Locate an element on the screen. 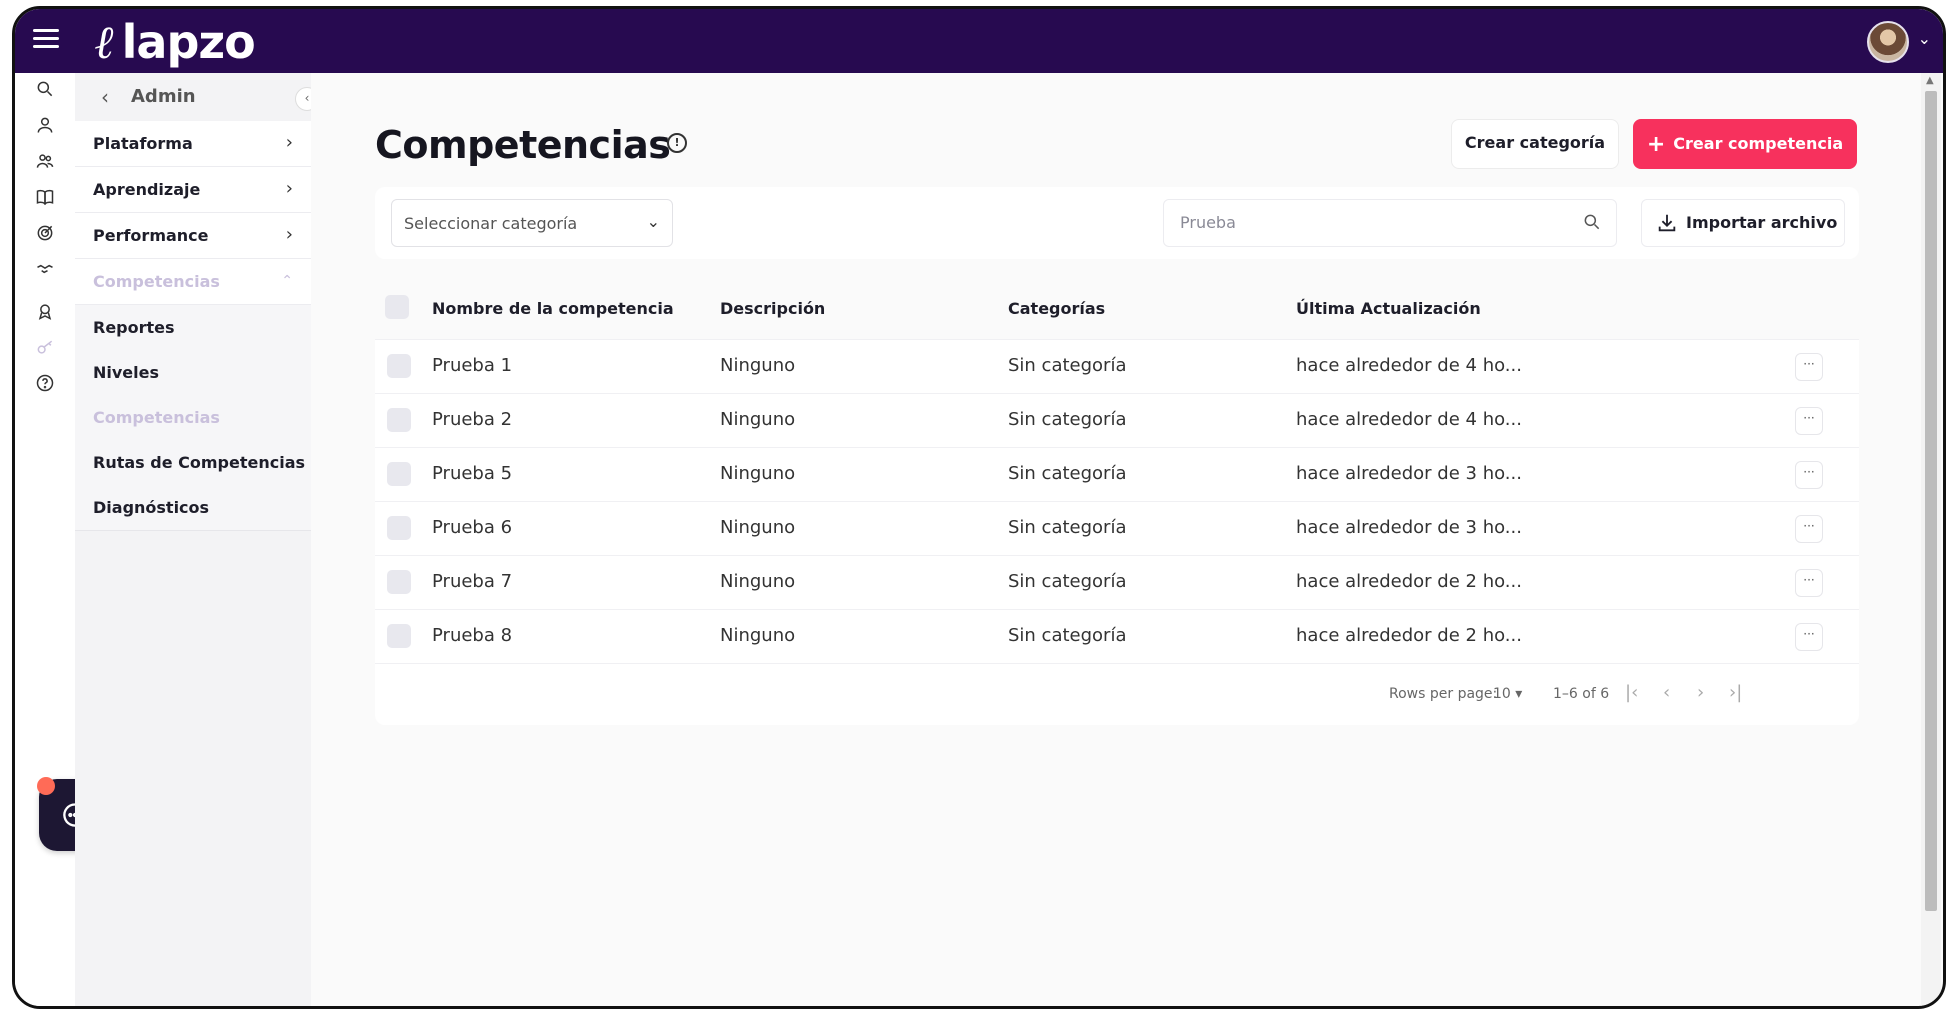  download-icon is located at coordinates (1667, 223).